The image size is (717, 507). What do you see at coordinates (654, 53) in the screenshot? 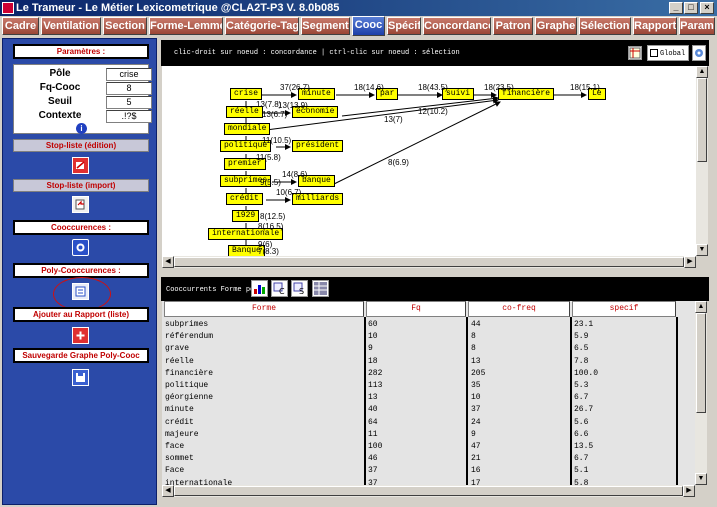
I see `global-checkbox-box` at bounding box center [654, 53].